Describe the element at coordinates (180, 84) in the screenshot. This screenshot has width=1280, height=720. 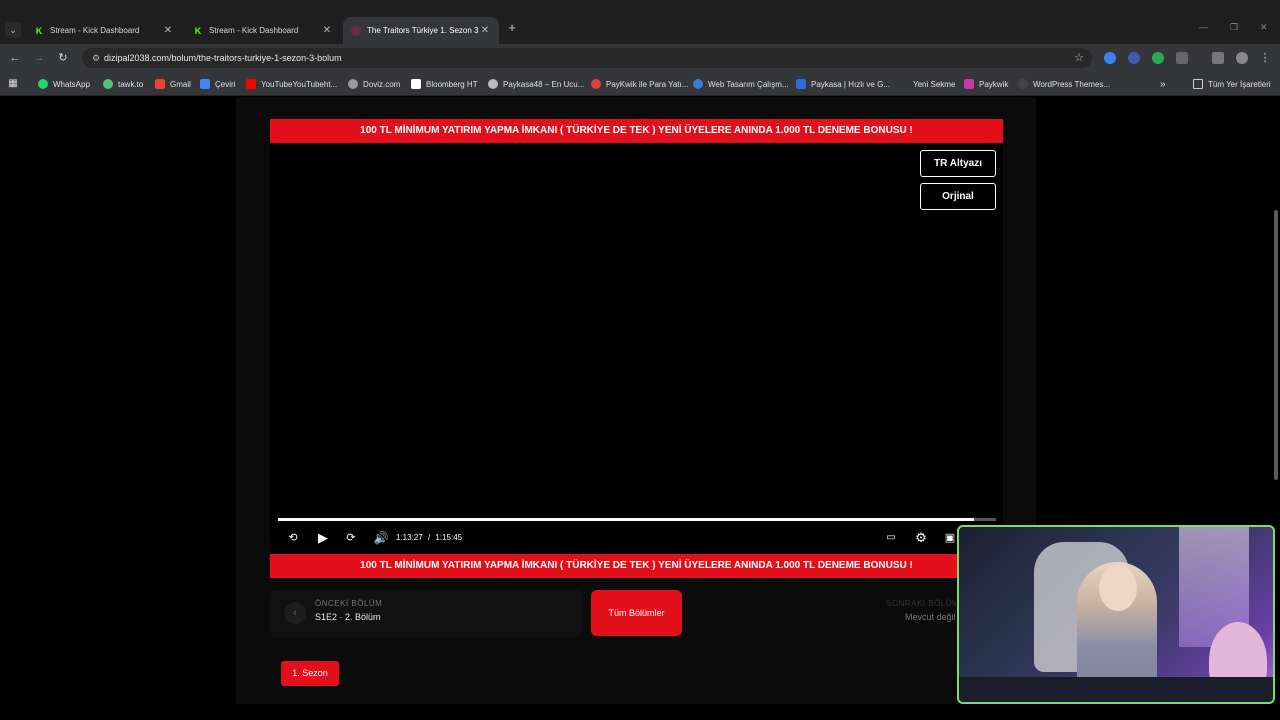
I see `bookmark-label: Gmail` at that location.